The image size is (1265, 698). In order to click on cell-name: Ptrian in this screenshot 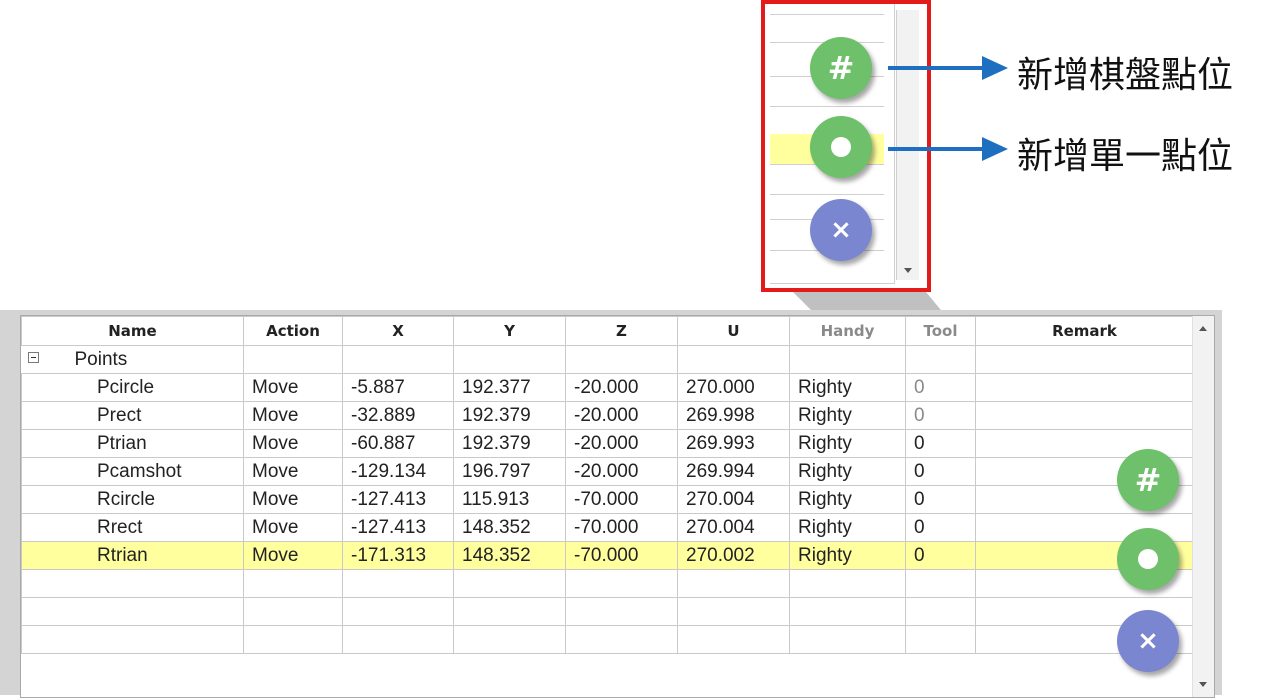, I will do `click(132, 443)`.